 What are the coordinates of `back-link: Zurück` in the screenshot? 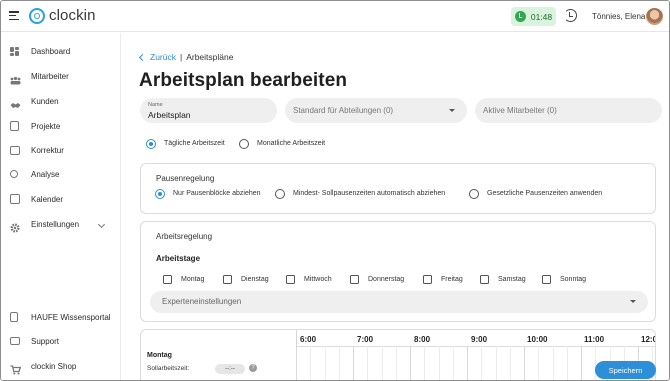 It's located at (157, 57).